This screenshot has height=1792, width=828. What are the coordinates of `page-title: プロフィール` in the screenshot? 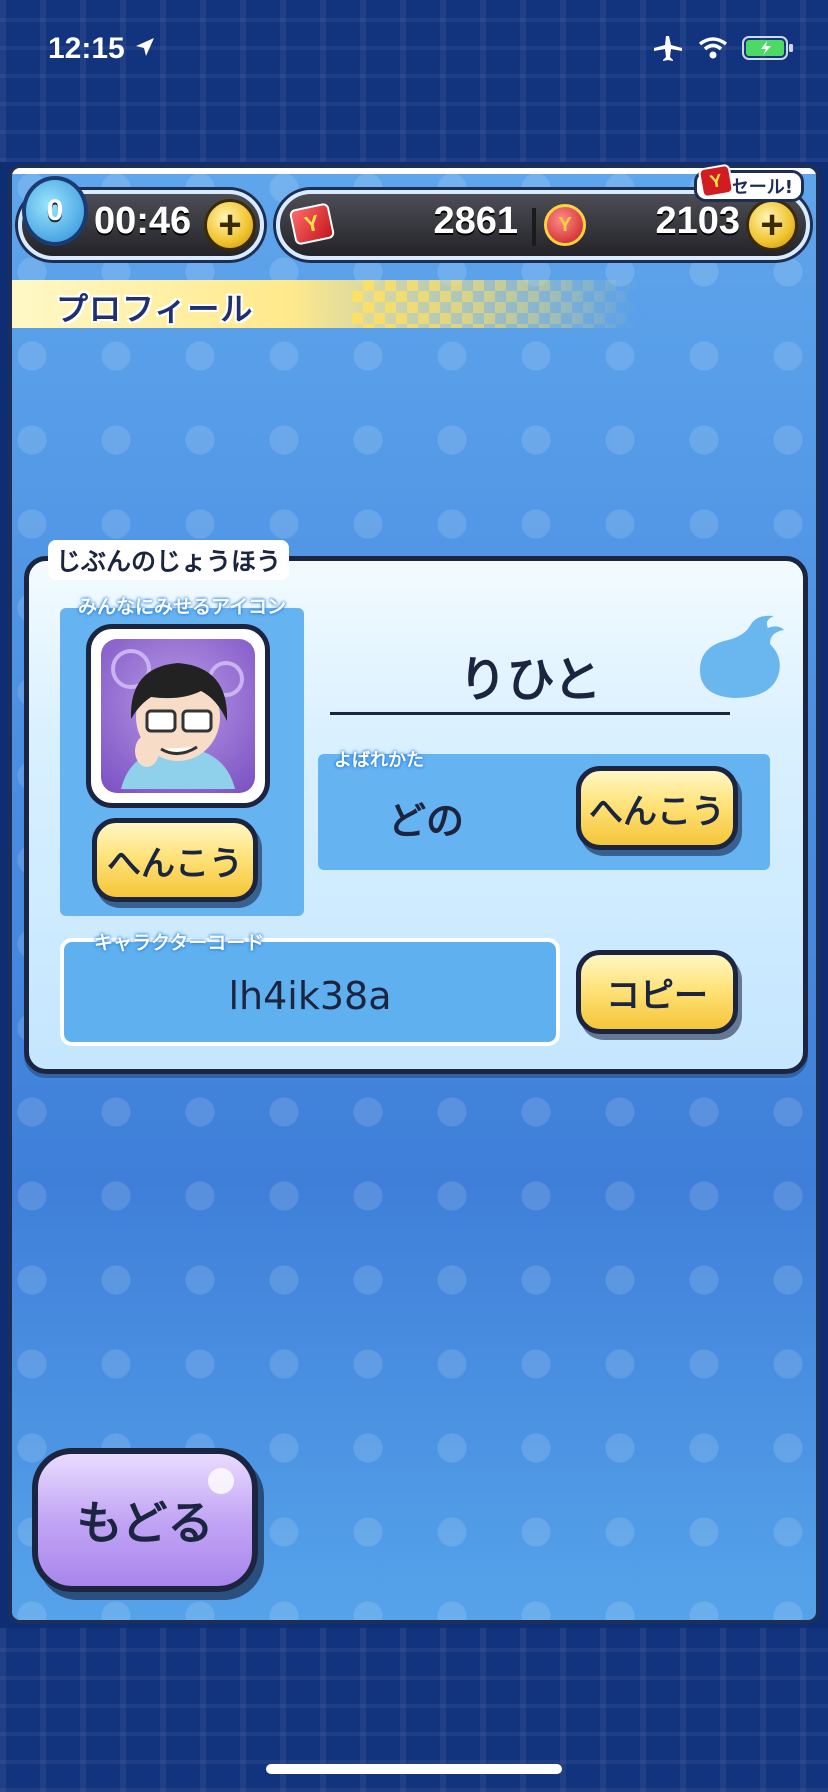 It's located at (155, 309).